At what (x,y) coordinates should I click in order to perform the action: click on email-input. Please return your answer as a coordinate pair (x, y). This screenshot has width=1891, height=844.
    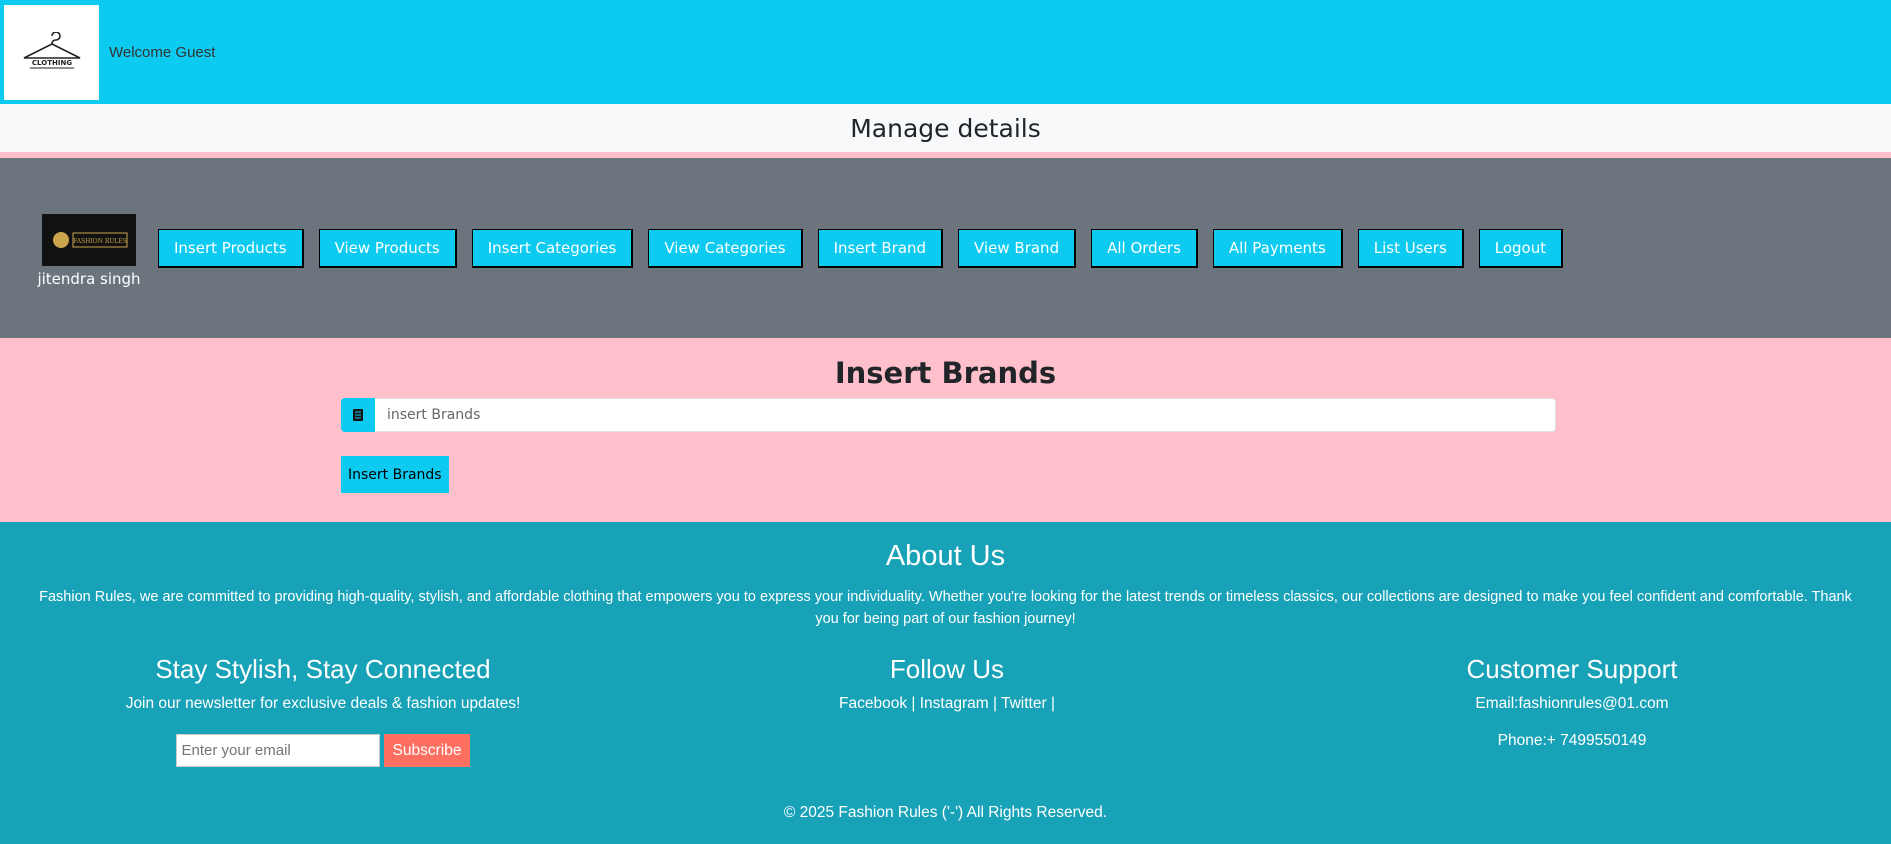
    Looking at the image, I should click on (277, 750).